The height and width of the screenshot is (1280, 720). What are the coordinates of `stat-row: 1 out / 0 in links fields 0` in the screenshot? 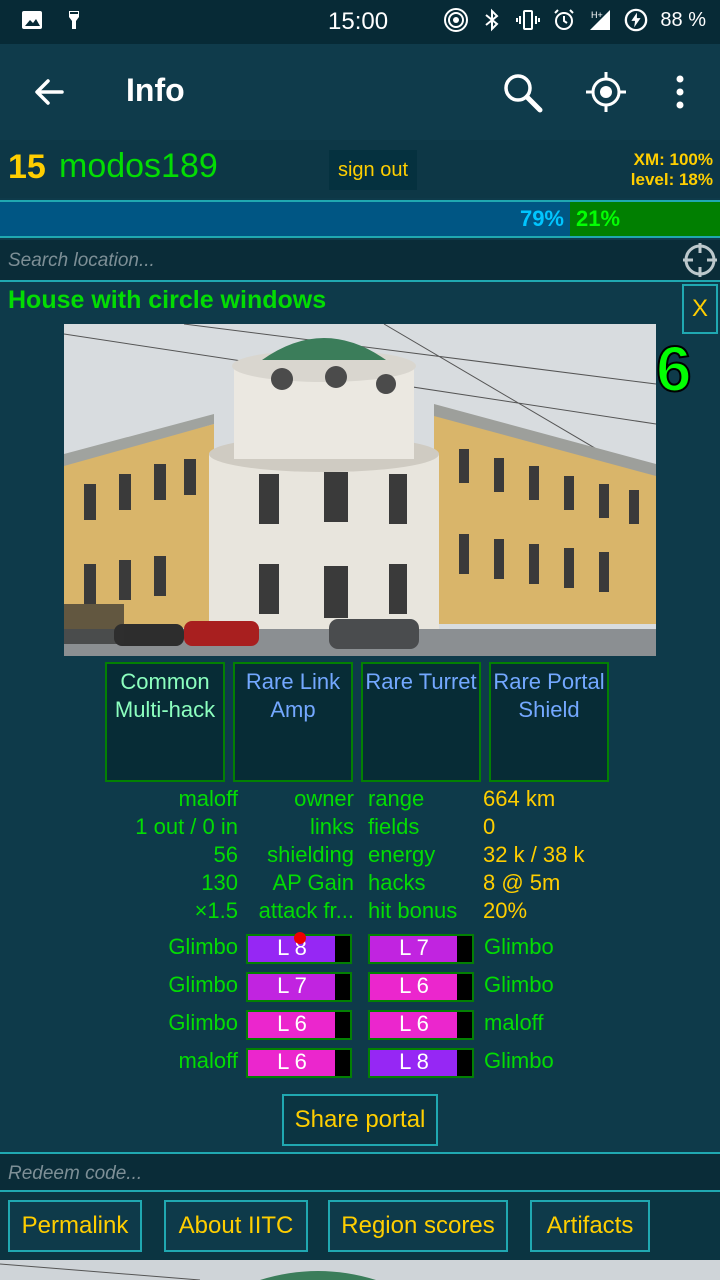 It's located at (360, 828).